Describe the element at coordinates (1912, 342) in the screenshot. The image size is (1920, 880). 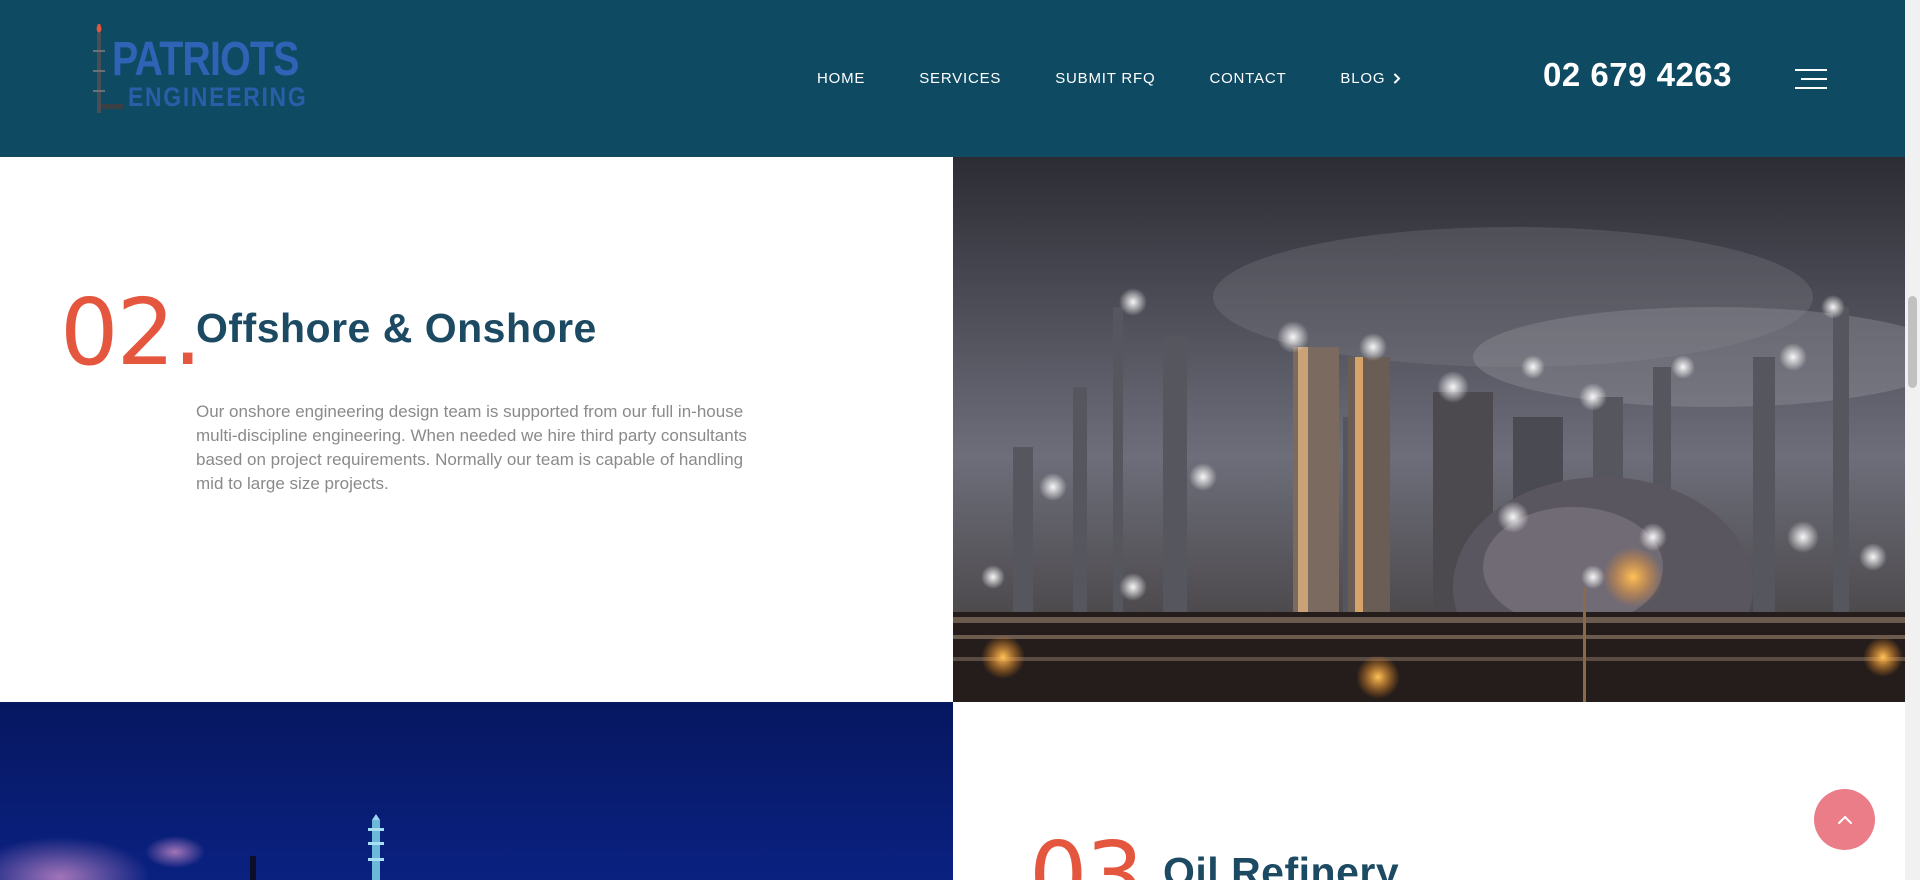
I see `scrollbar-thumb` at that location.